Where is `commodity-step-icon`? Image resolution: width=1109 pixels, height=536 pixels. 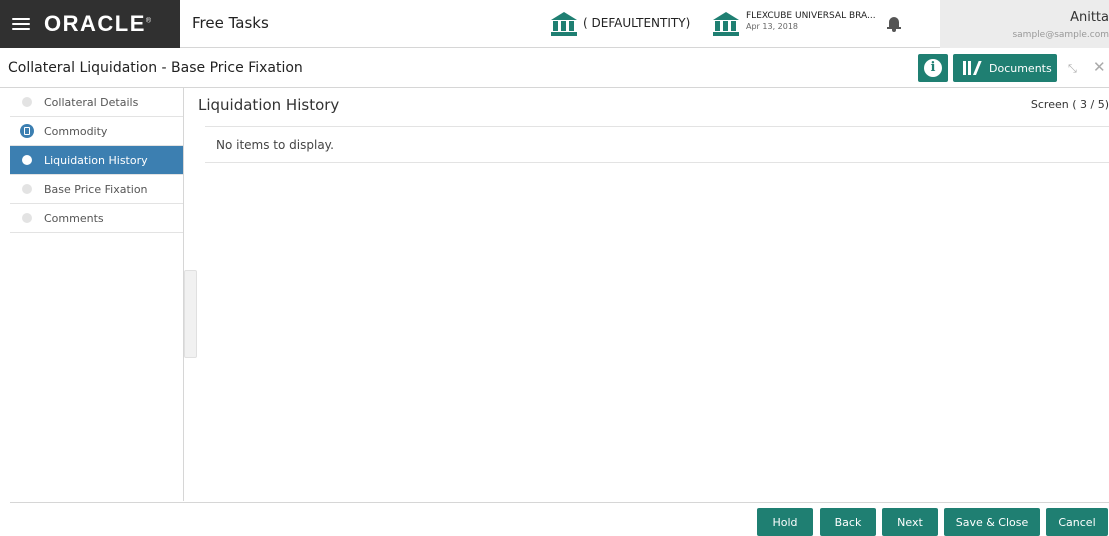
commodity-step-icon is located at coordinates (27, 131).